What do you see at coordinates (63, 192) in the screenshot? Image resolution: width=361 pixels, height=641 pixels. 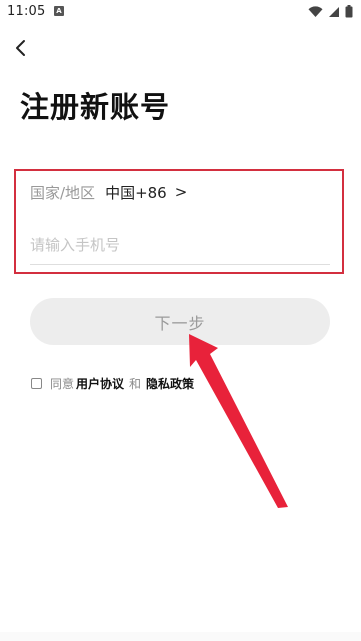 I see `region-label: 国家/地区` at bounding box center [63, 192].